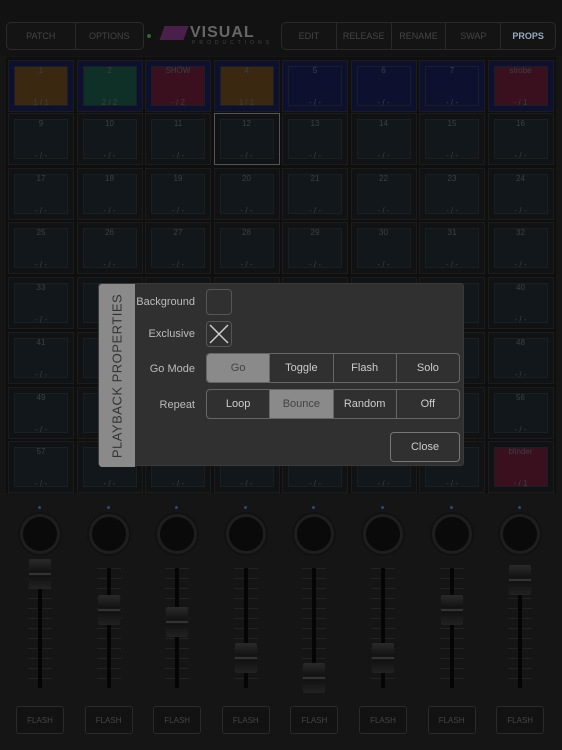 The width and height of the screenshot is (562, 750). What do you see at coordinates (41, 303) in the screenshot?
I see `playback-button: 33 - / -` at bounding box center [41, 303].